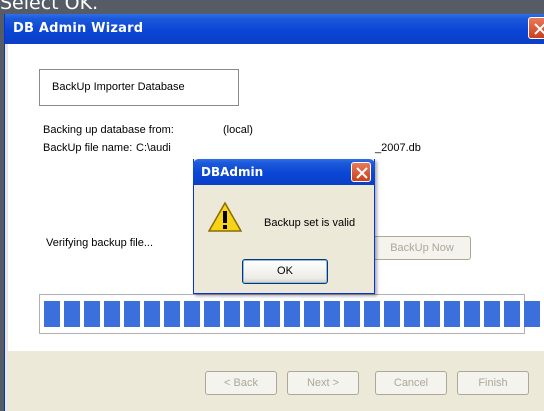 The image size is (544, 411). I want to click on dialog-close-button, so click(361, 172).